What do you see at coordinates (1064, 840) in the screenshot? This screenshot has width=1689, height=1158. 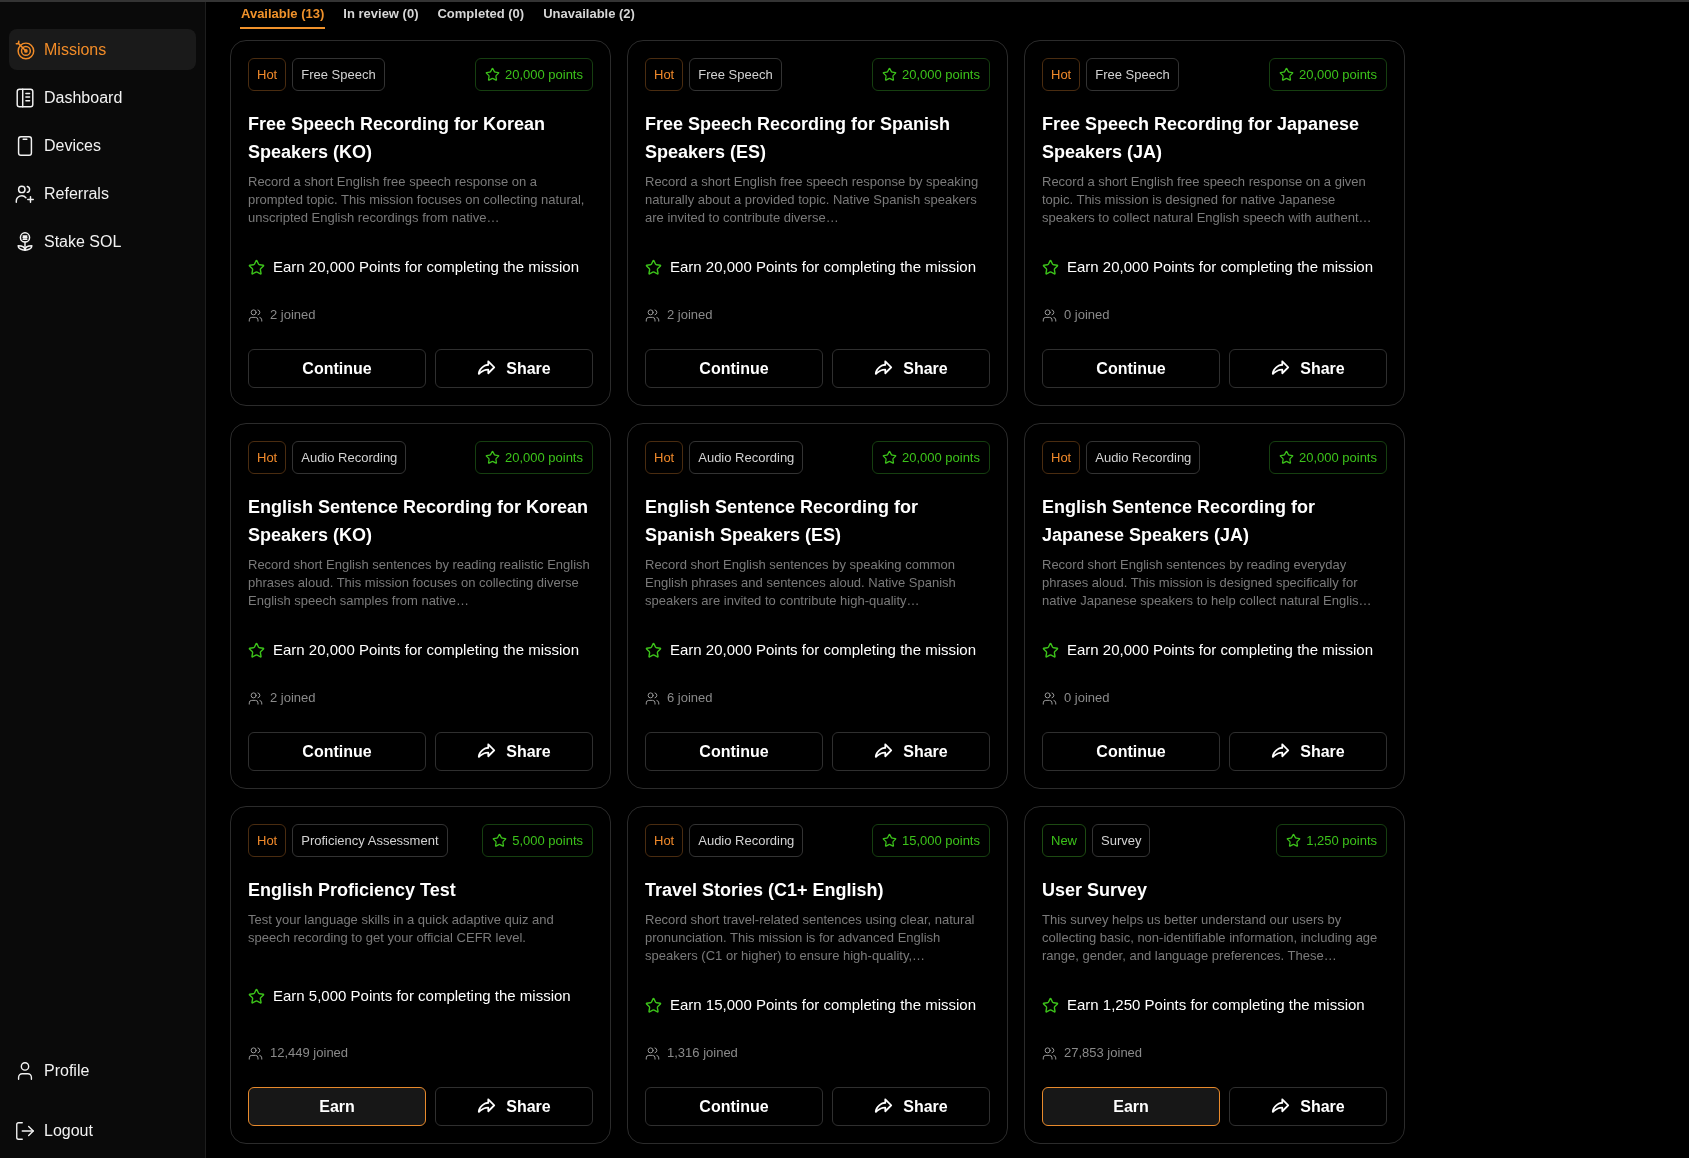 I see `tag: New` at bounding box center [1064, 840].